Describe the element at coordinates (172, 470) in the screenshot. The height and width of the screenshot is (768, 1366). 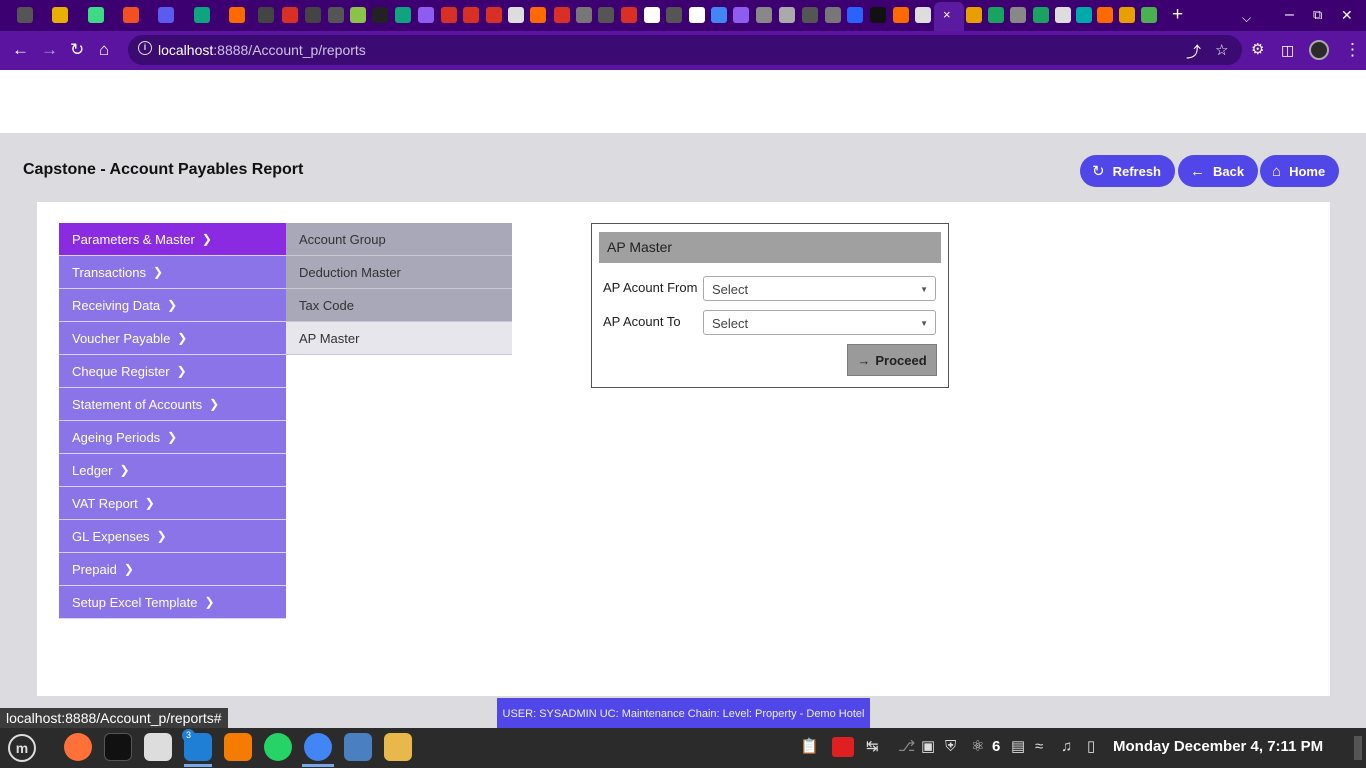
I see `menu-item-ledger: Ledger ❯` at that location.